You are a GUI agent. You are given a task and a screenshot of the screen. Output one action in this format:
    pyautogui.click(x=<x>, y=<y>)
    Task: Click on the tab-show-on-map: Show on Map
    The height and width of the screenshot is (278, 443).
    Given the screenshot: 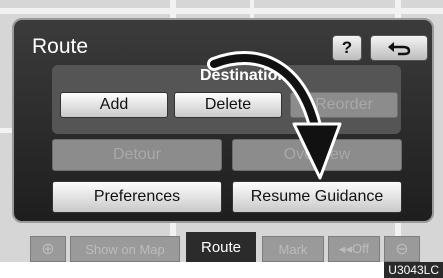 What is the action you would take?
    pyautogui.click(x=125, y=249)
    